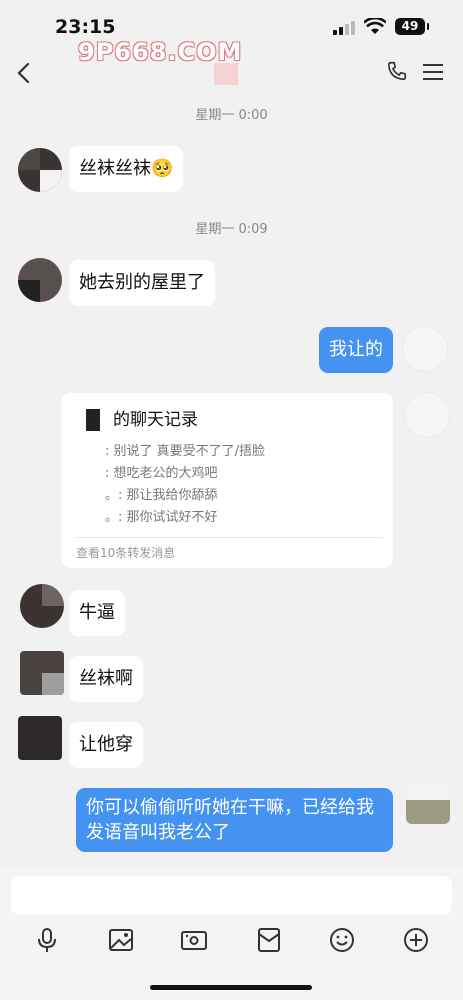 The image size is (463, 1000). What do you see at coordinates (412, 26) in the screenshot?
I see `battery-indicator: 49` at bounding box center [412, 26].